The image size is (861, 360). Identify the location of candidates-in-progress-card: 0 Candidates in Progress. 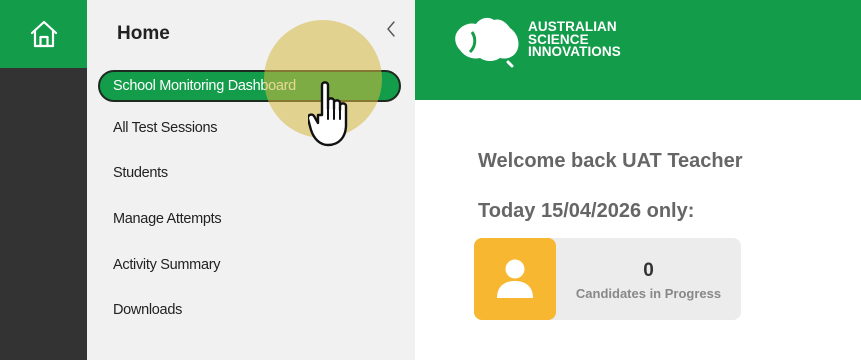
(607, 279).